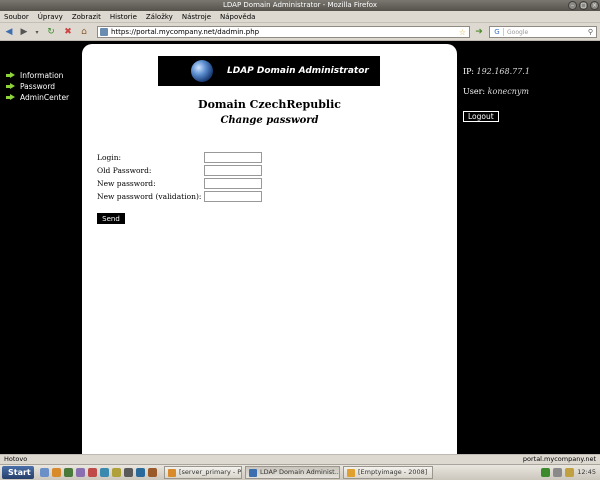  I want to click on sidebar-item-label: Information, so click(41, 75).